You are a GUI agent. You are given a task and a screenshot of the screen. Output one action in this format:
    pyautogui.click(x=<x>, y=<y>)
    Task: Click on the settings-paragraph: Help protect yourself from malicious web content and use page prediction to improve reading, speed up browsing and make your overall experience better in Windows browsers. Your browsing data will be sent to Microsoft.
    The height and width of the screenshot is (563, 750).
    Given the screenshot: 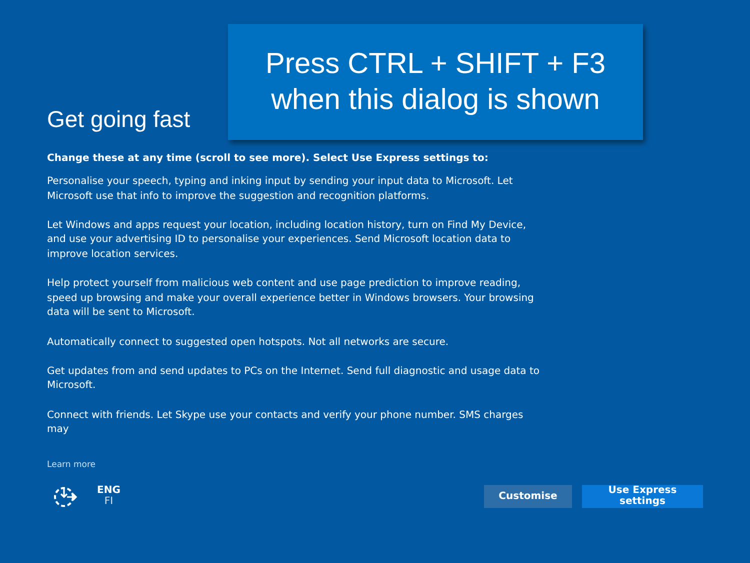 What is the action you would take?
    pyautogui.click(x=291, y=298)
    